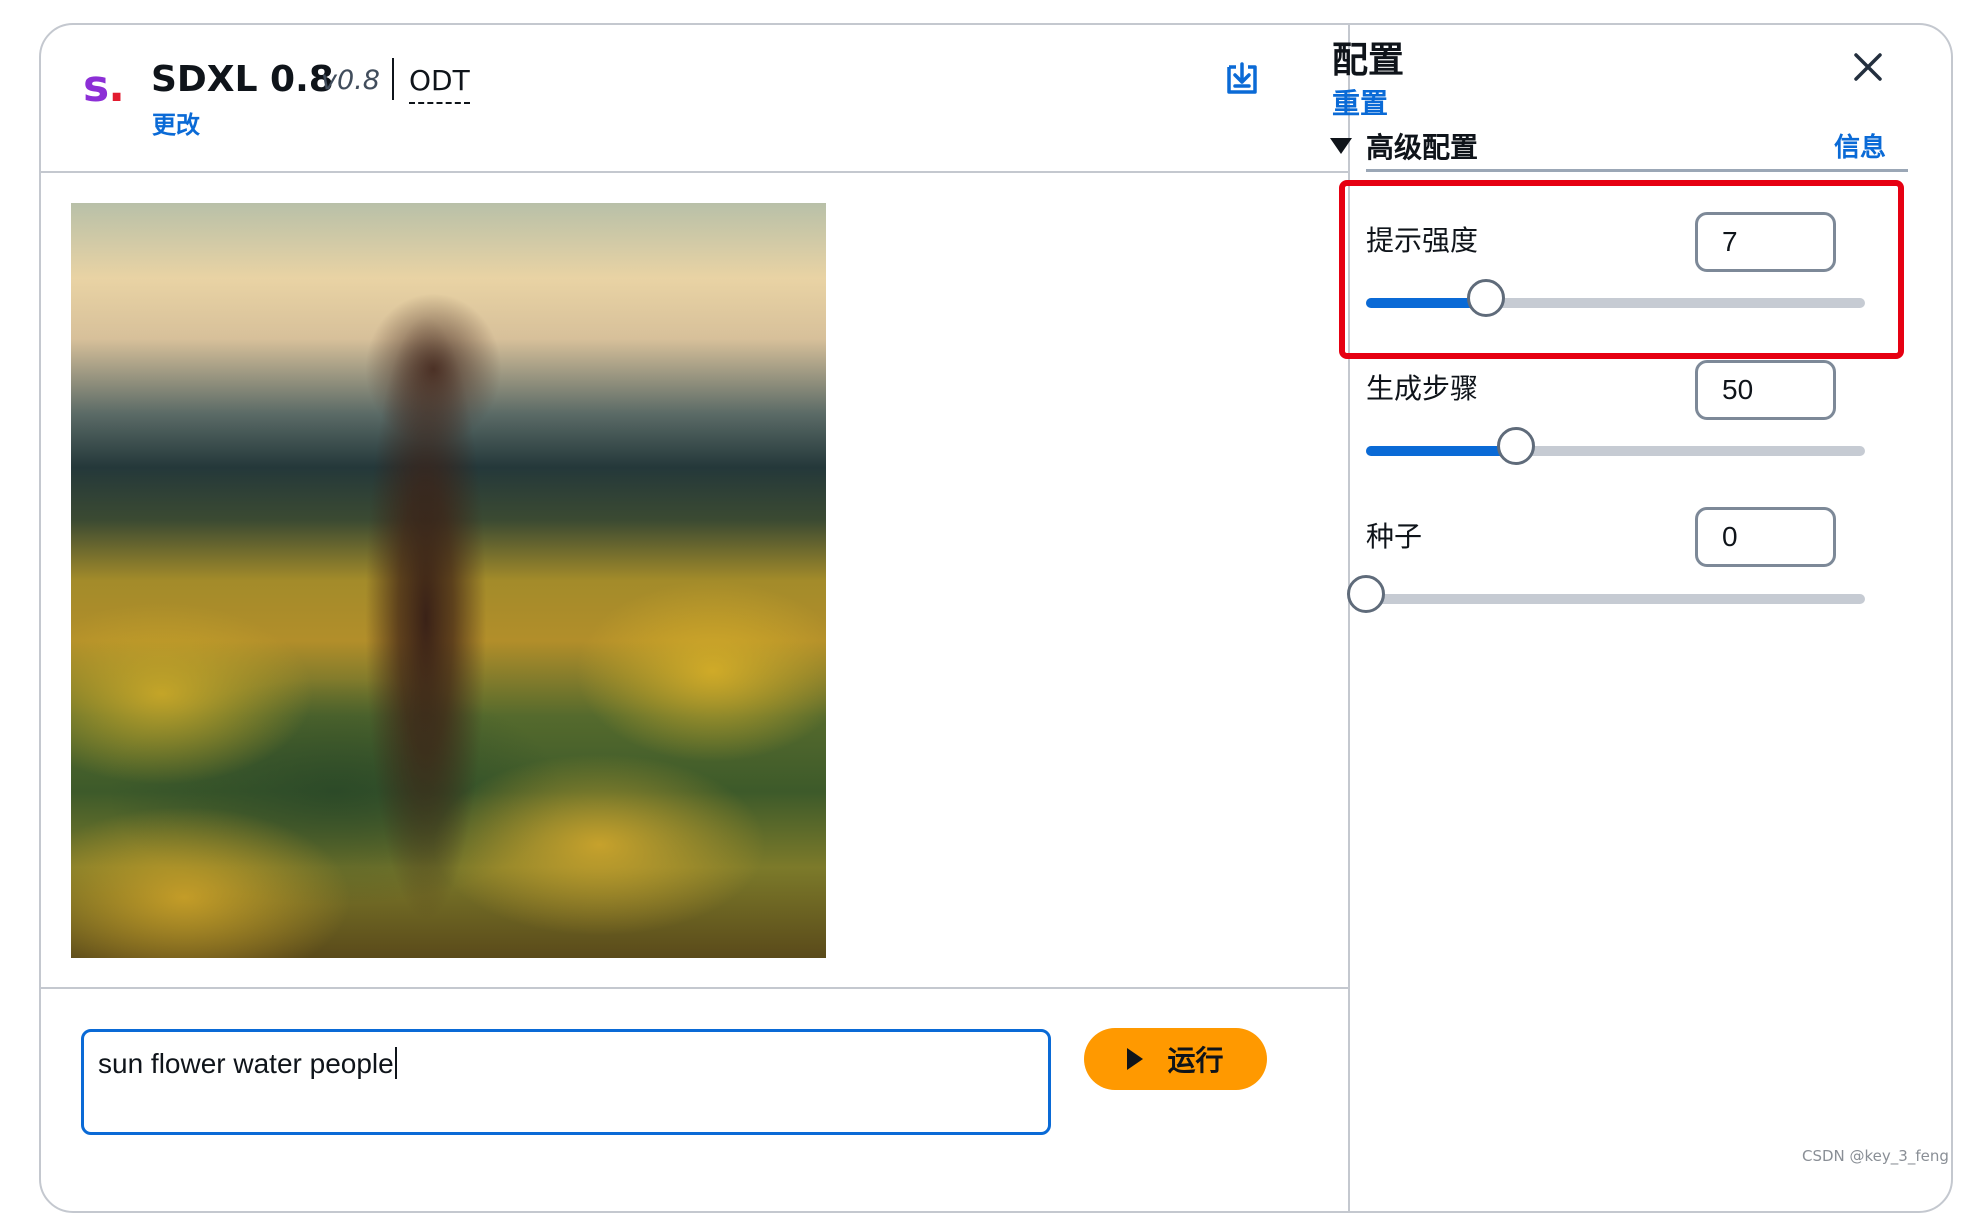 This screenshot has height=1213, width=1962. What do you see at coordinates (1515, 446) in the screenshot?
I see `generation-steps-slider-thumb` at bounding box center [1515, 446].